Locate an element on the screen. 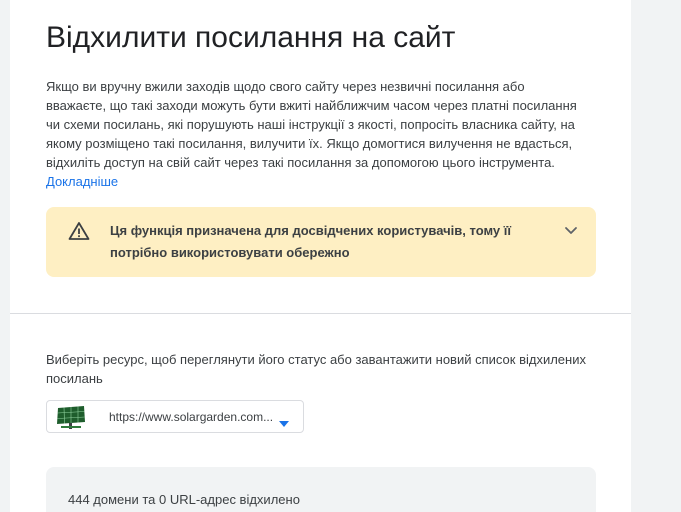 This screenshot has width=681, height=512. disavow-summary-panel: 444 домени та 0 URL-адрес відхилено is located at coordinates (321, 489).